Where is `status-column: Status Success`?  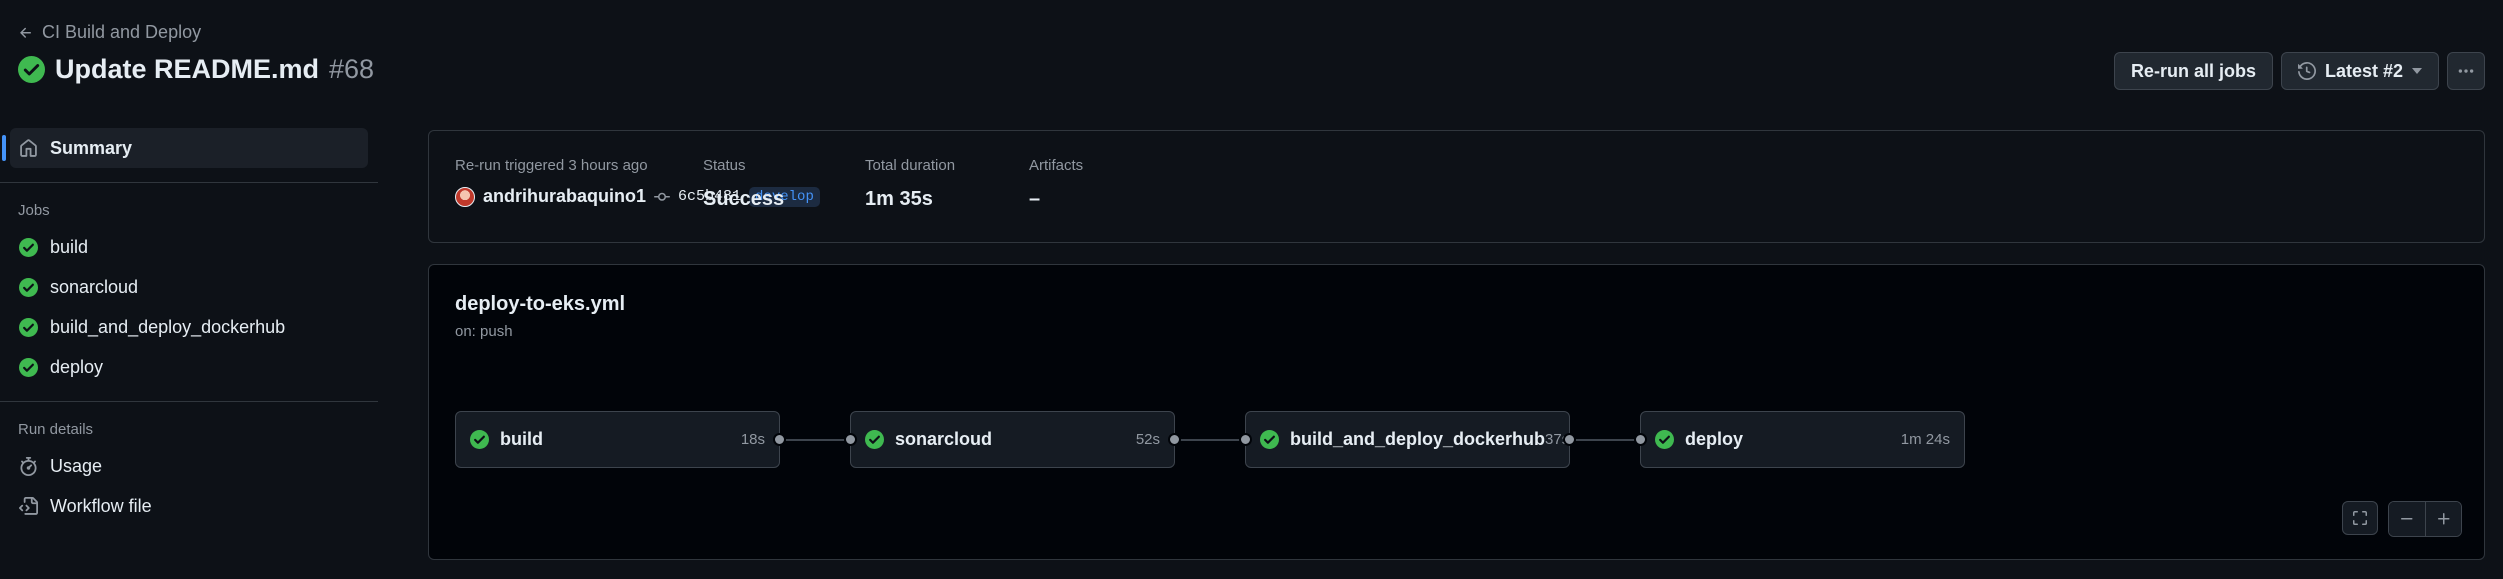
status-column: Status Success is located at coordinates (743, 184).